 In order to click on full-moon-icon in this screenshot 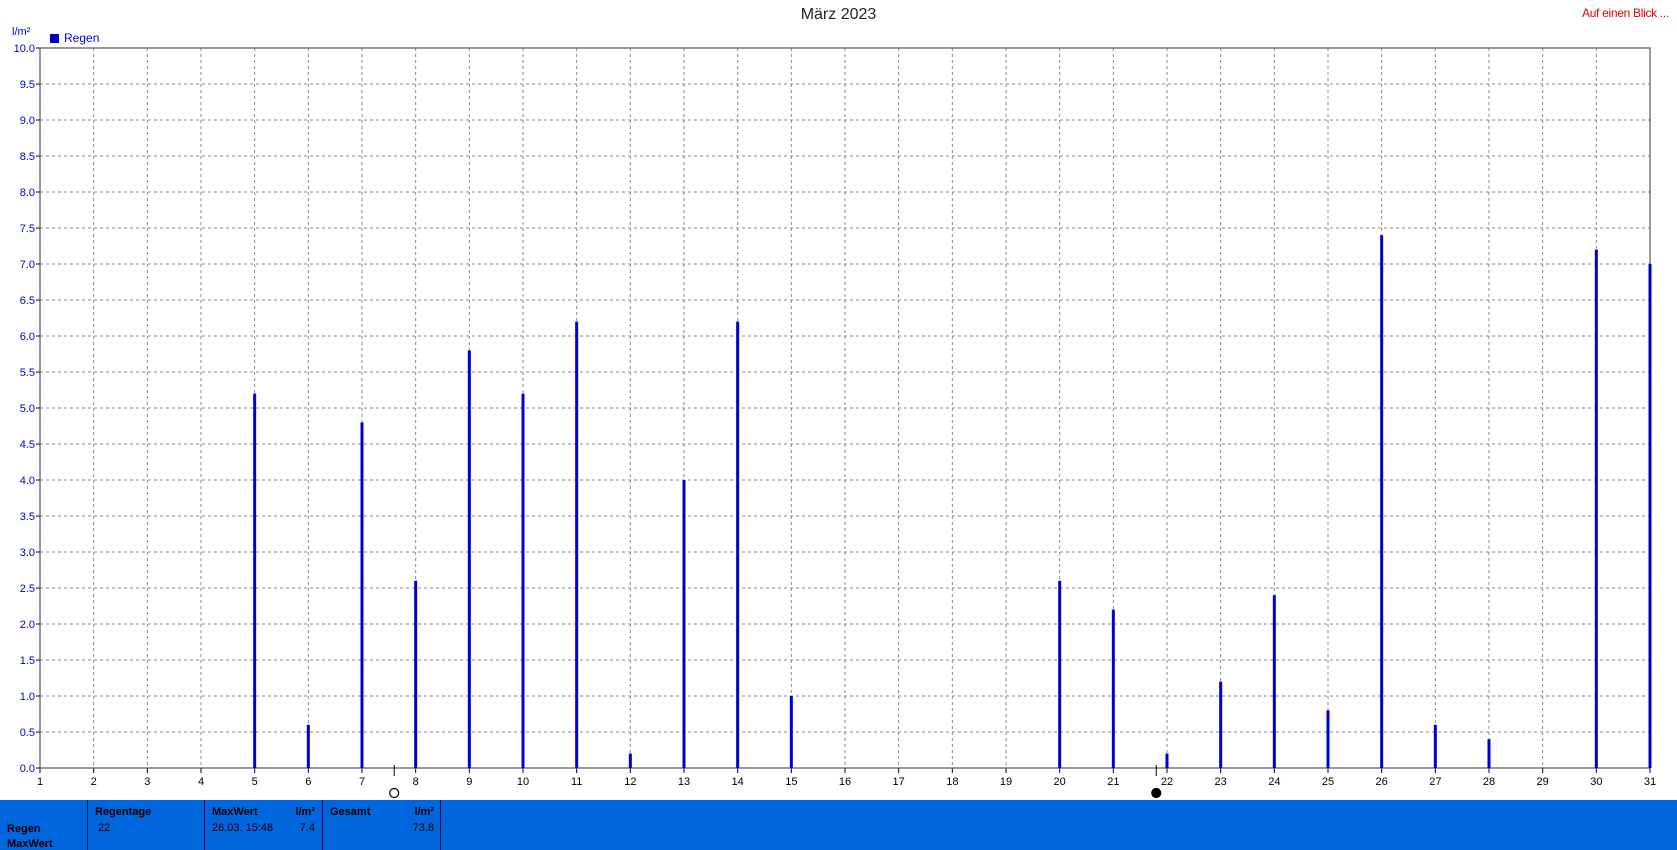, I will do `click(1156, 793)`.